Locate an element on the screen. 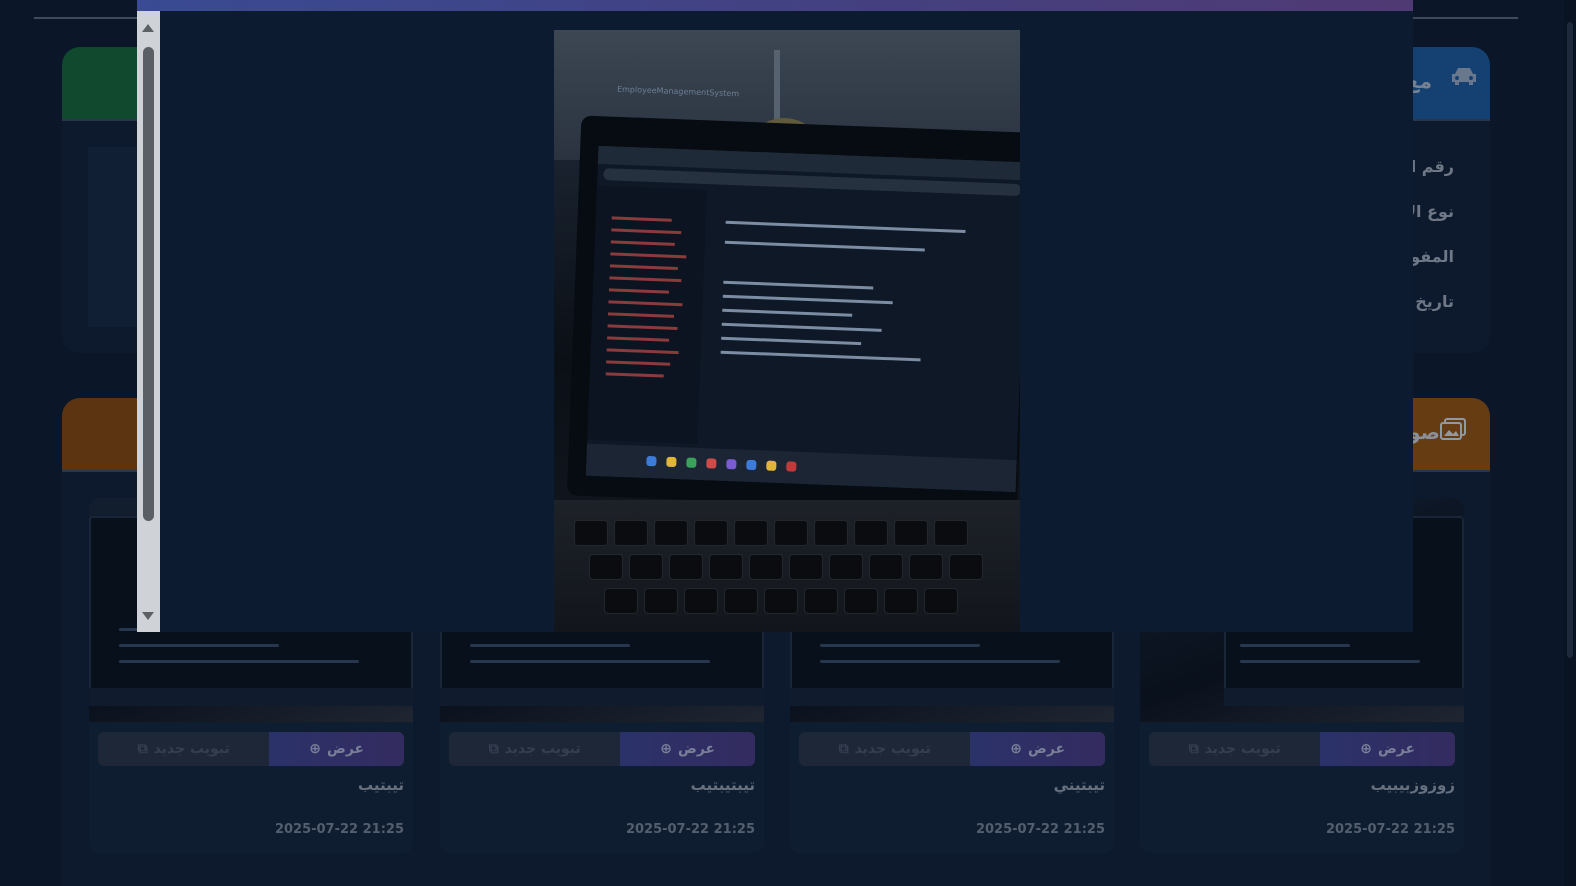 This screenshot has width=1576, height=886. modal-scrollbar-thumb is located at coordinates (148, 284).